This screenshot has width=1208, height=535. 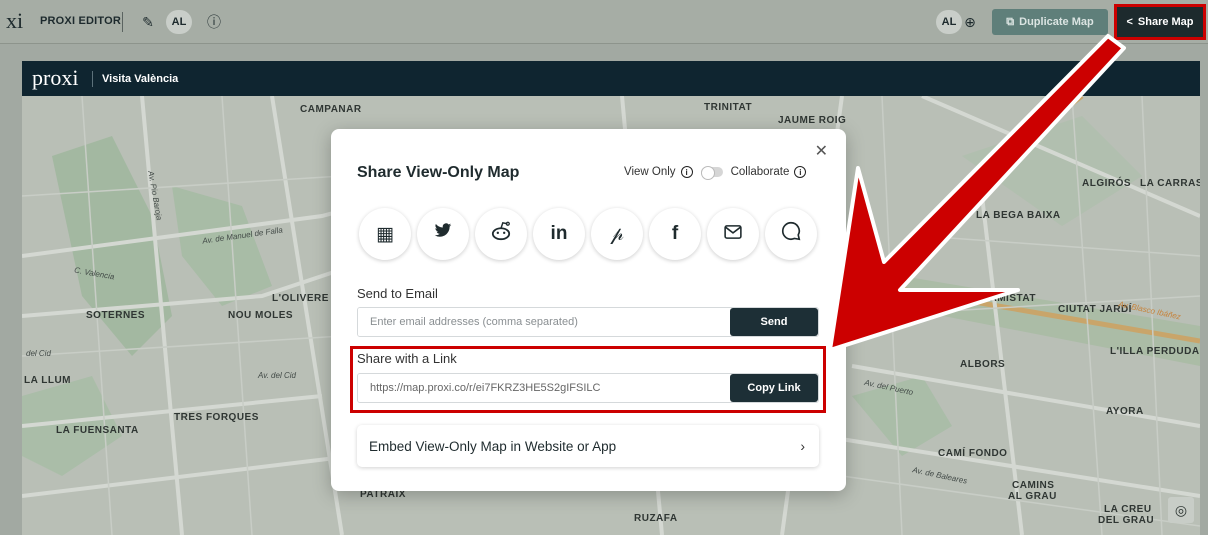 I want to click on close-icon: ✕, so click(x=821, y=151).